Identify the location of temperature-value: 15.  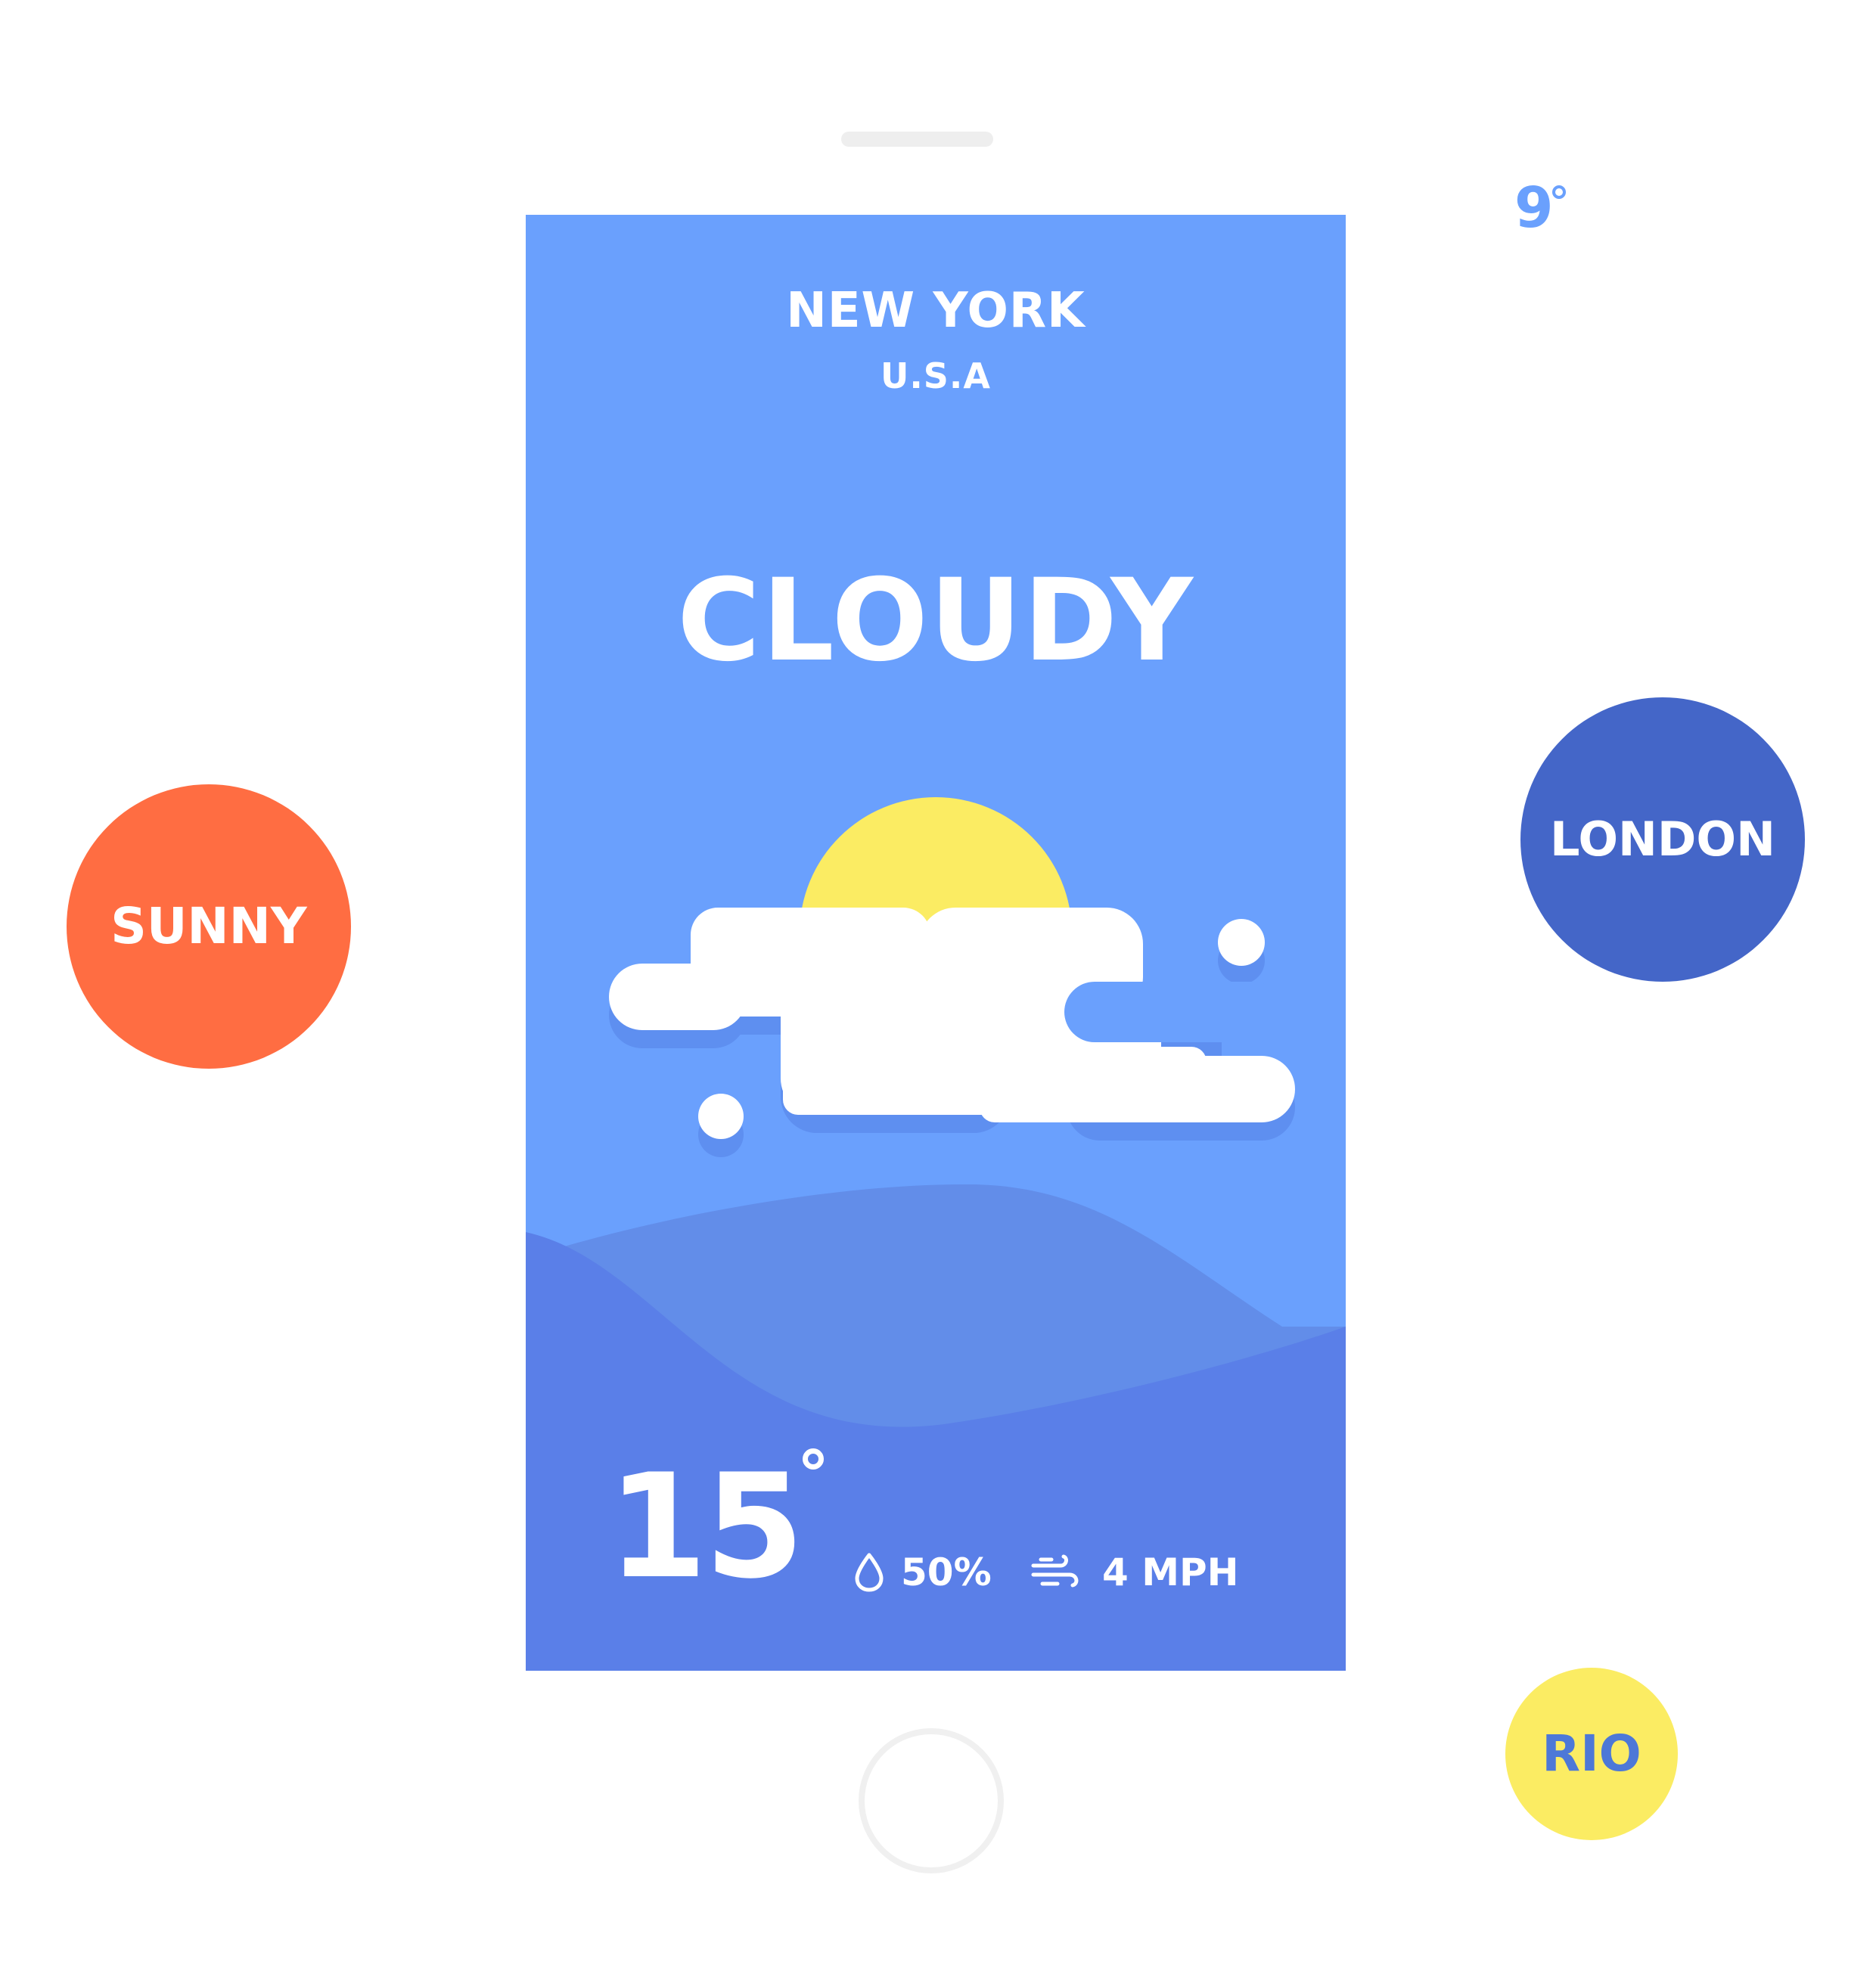
(705, 1526).